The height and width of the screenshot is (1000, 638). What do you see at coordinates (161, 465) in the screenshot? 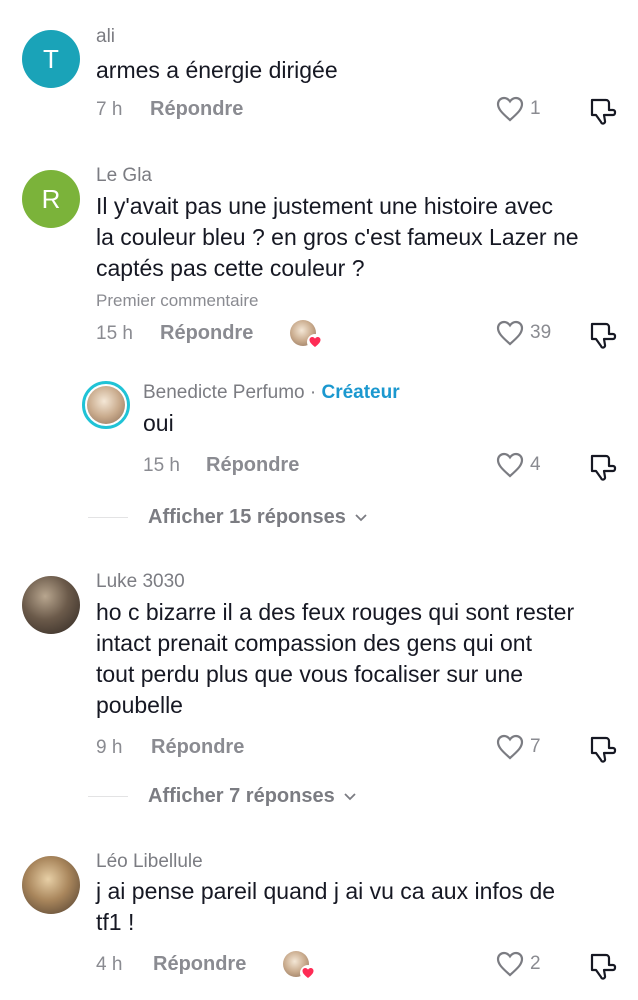
I see `reply-time: 15 h` at bounding box center [161, 465].